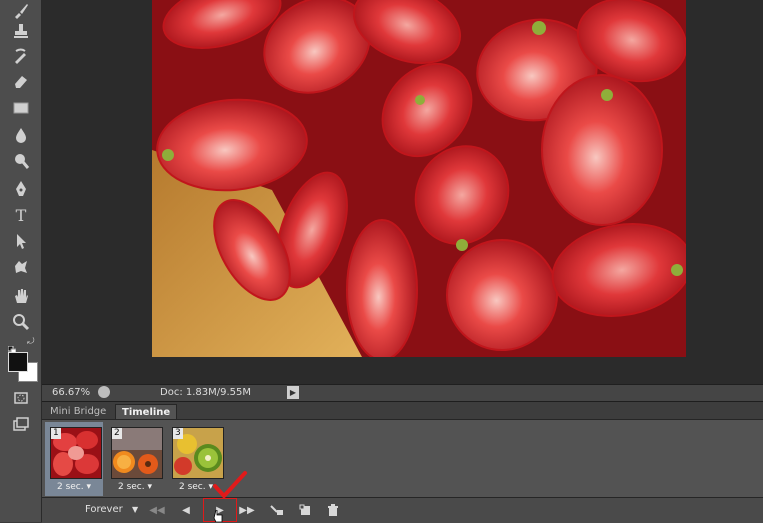 The height and width of the screenshot is (523, 763). What do you see at coordinates (247, 510) in the screenshot?
I see `next-frame-button: ▶▶` at bounding box center [247, 510].